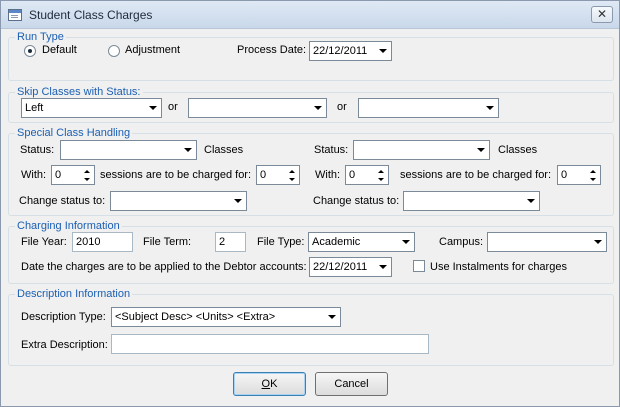 The height and width of the screenshot is (407, 620). Describe the element at coordinates (340, 267) in the screenshot. I see `debtor-date-value: 22/12/2011` at that location.